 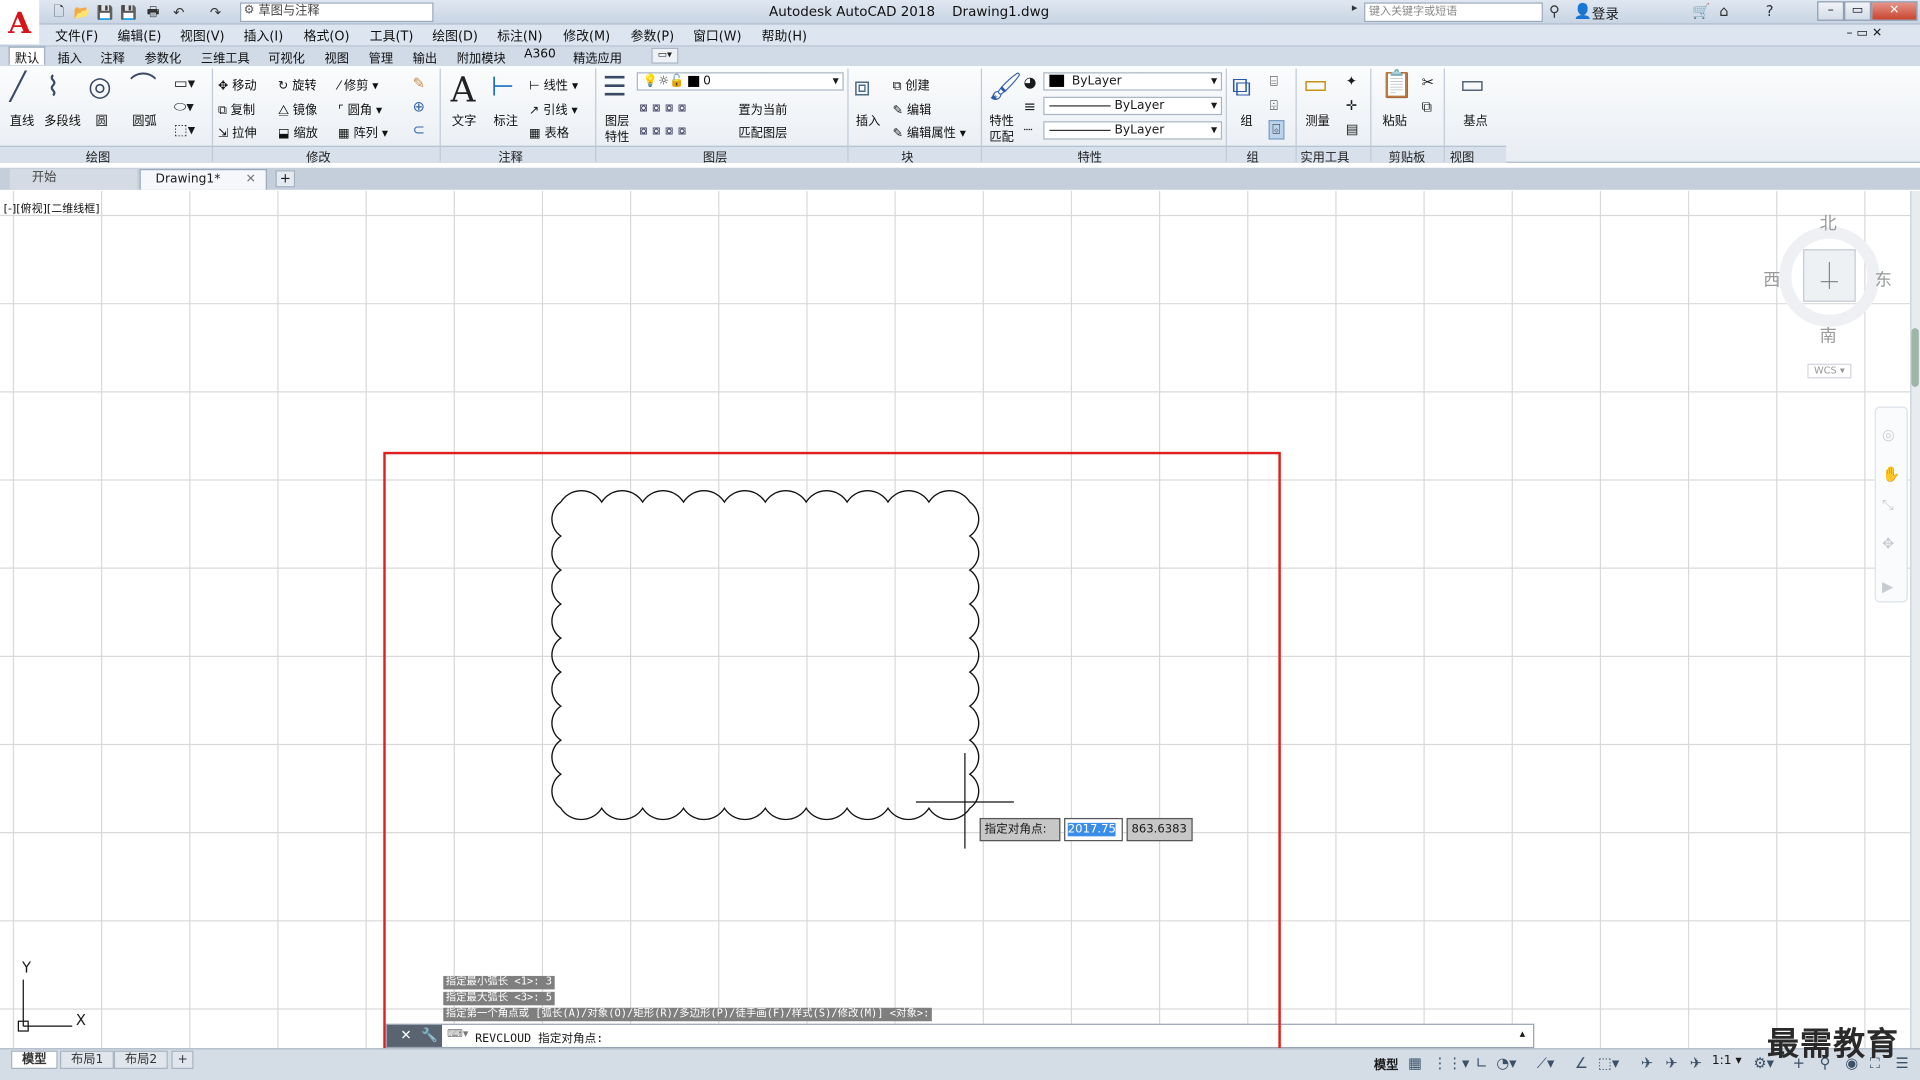 I want to click on explode-icon: ⊕, so click(x=419, y=106).